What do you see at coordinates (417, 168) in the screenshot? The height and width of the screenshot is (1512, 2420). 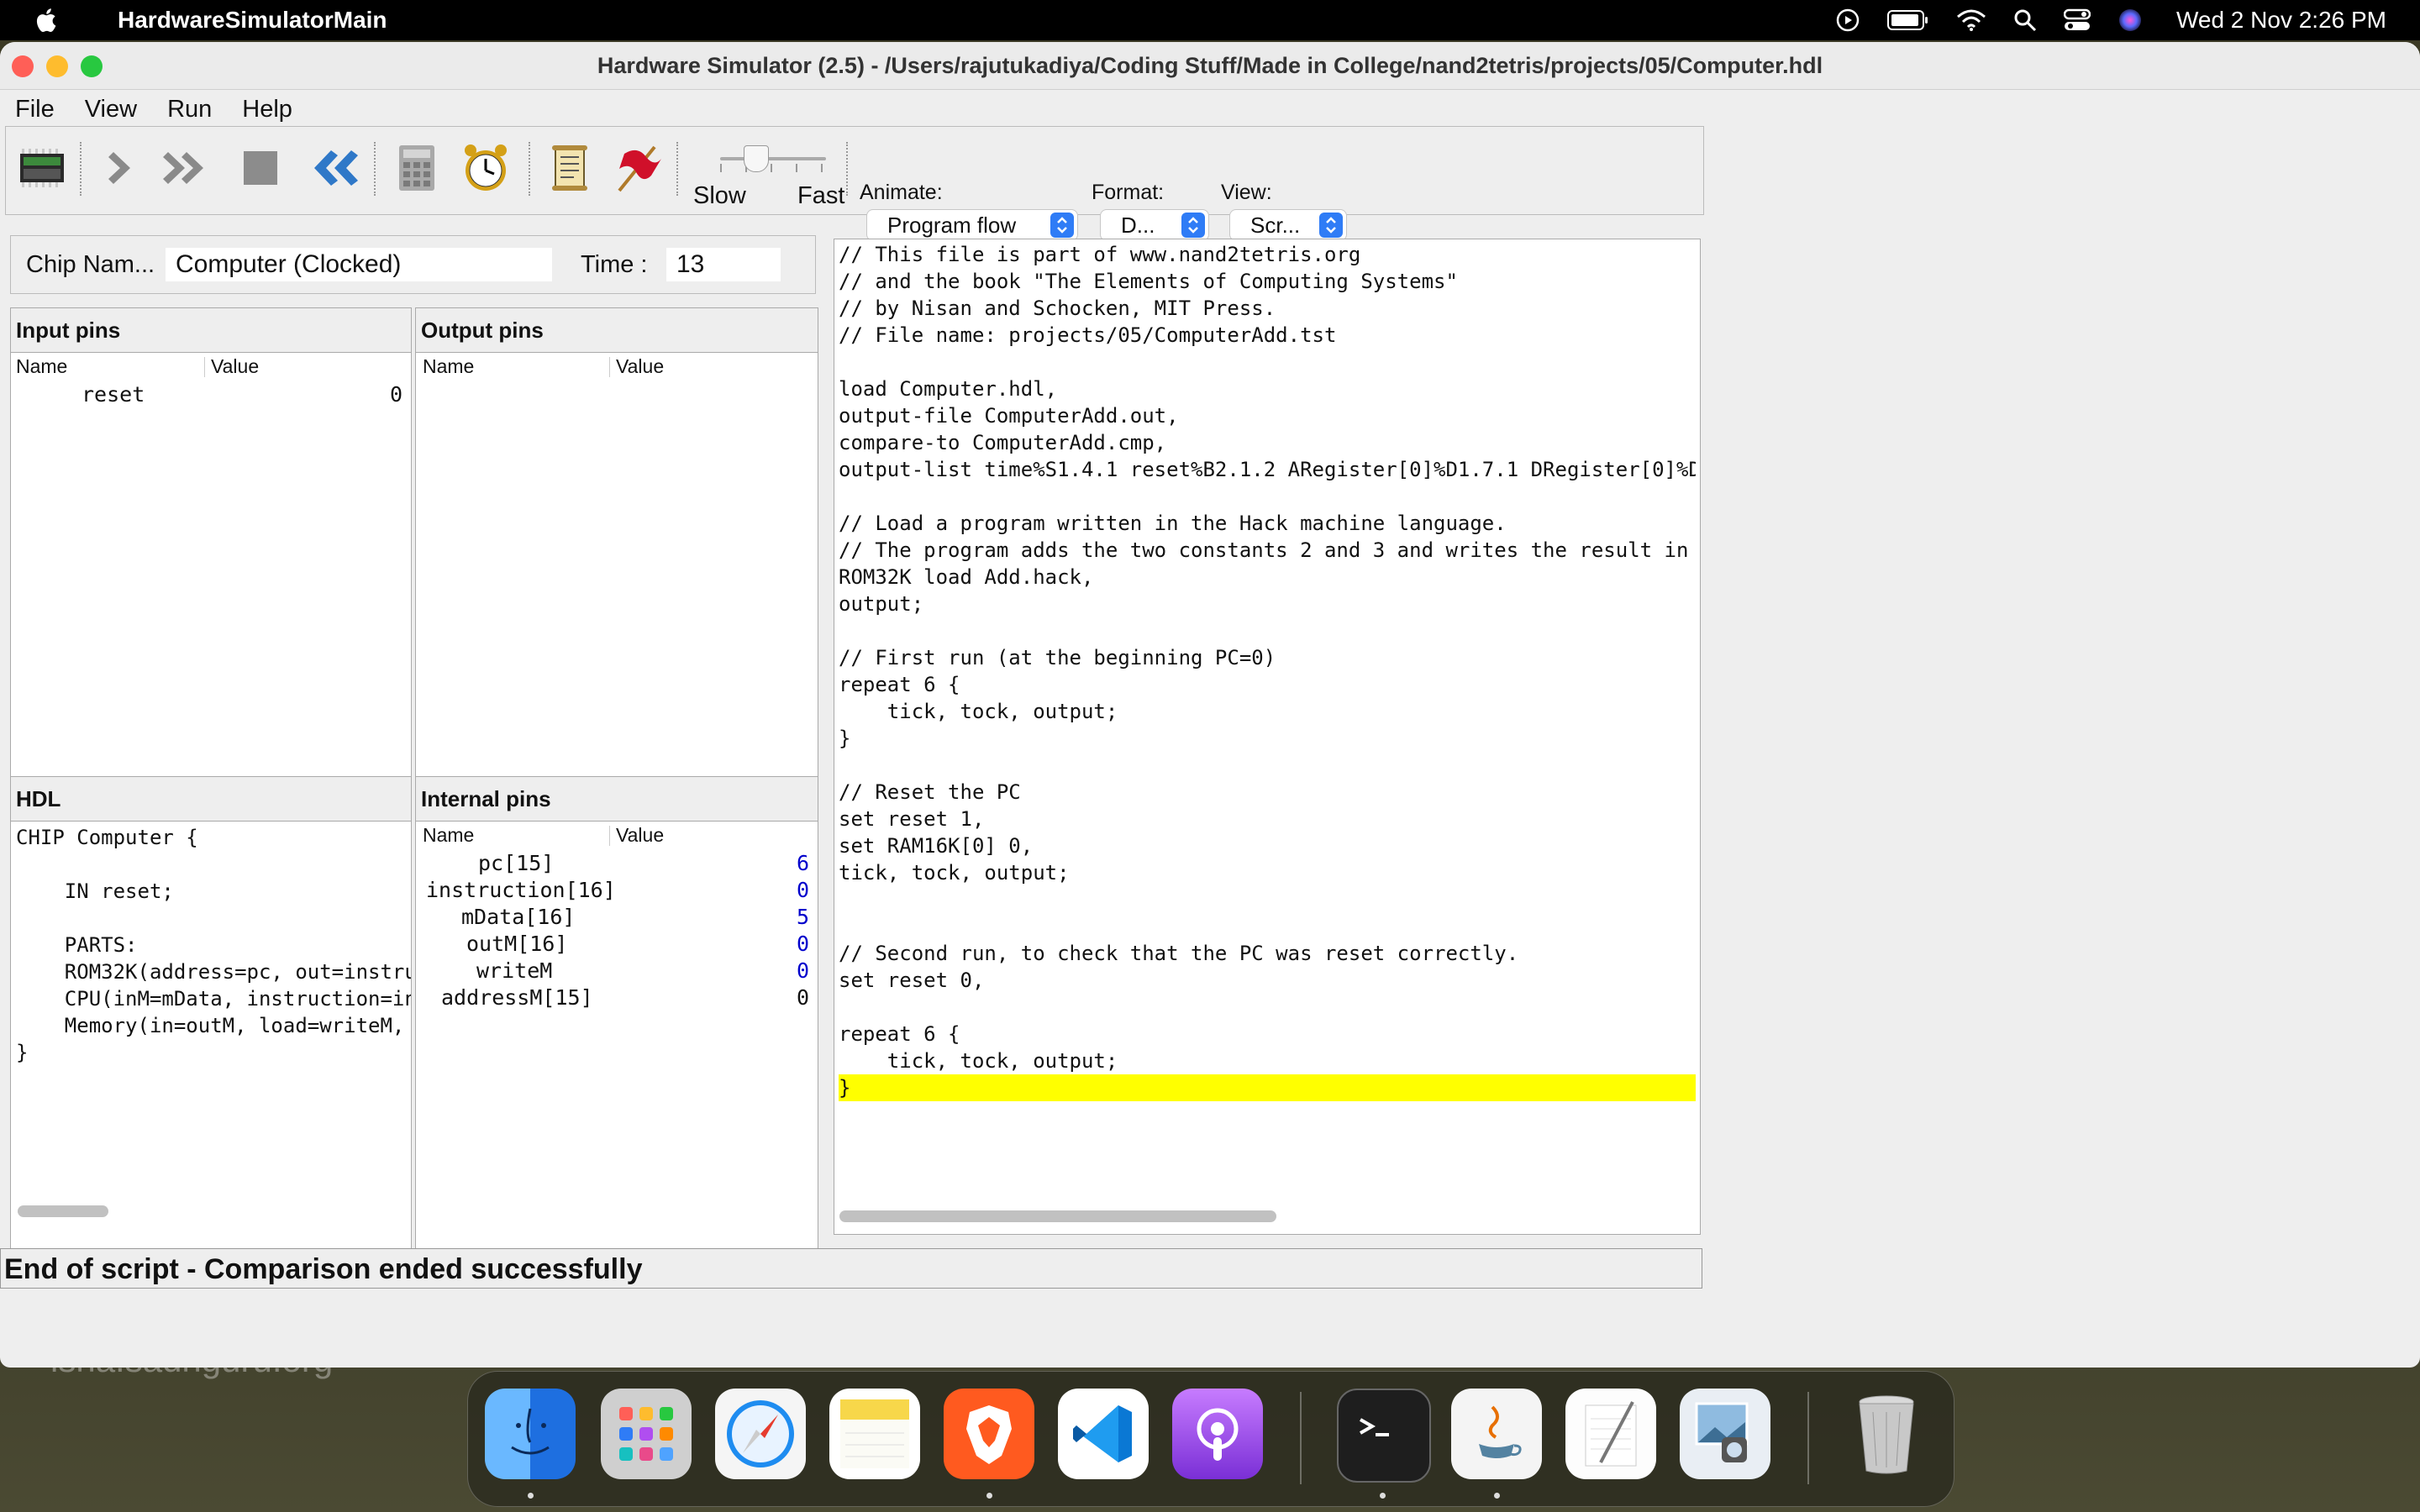 I see `eval-icon` at bounding box center [417, 168].